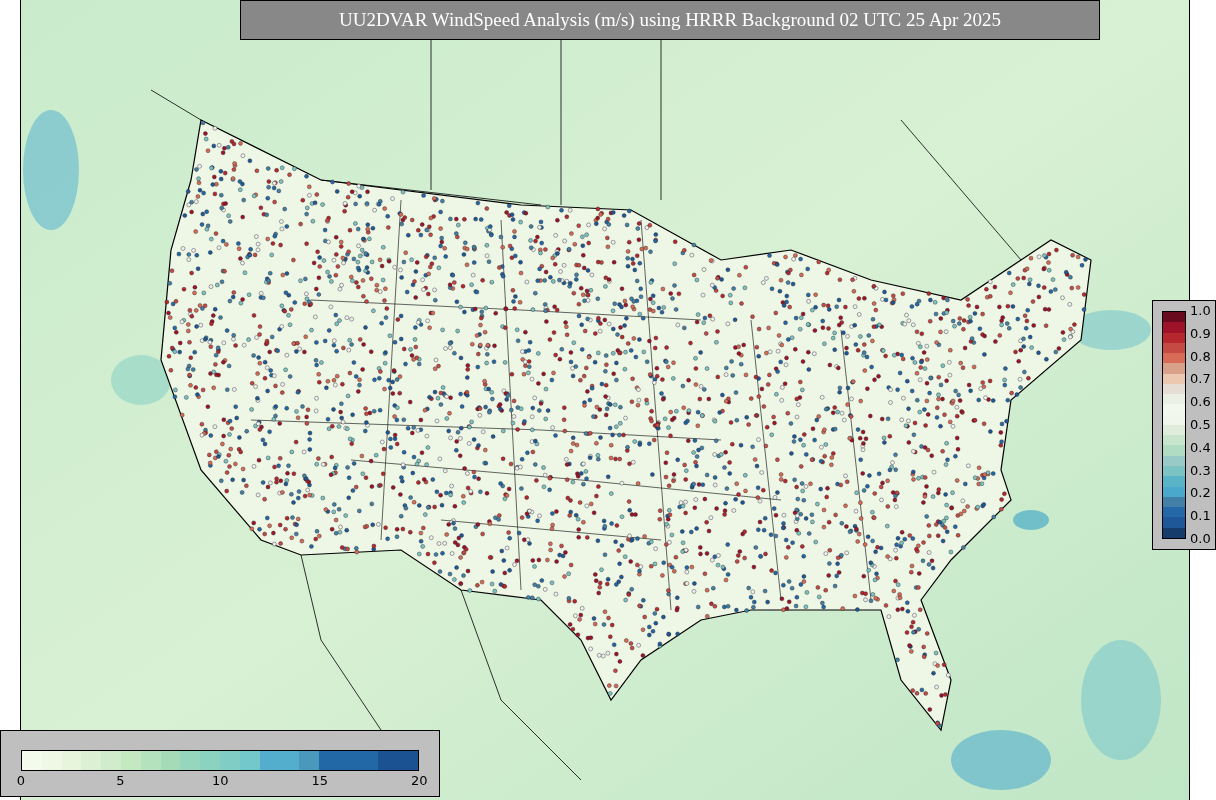 Image resolution: width=1216 pixels, height=800 pixels. What do you see at coordinates (120, 780) in the screenshot?
I see `tick-label: 5` at bounding box center [120, 780].